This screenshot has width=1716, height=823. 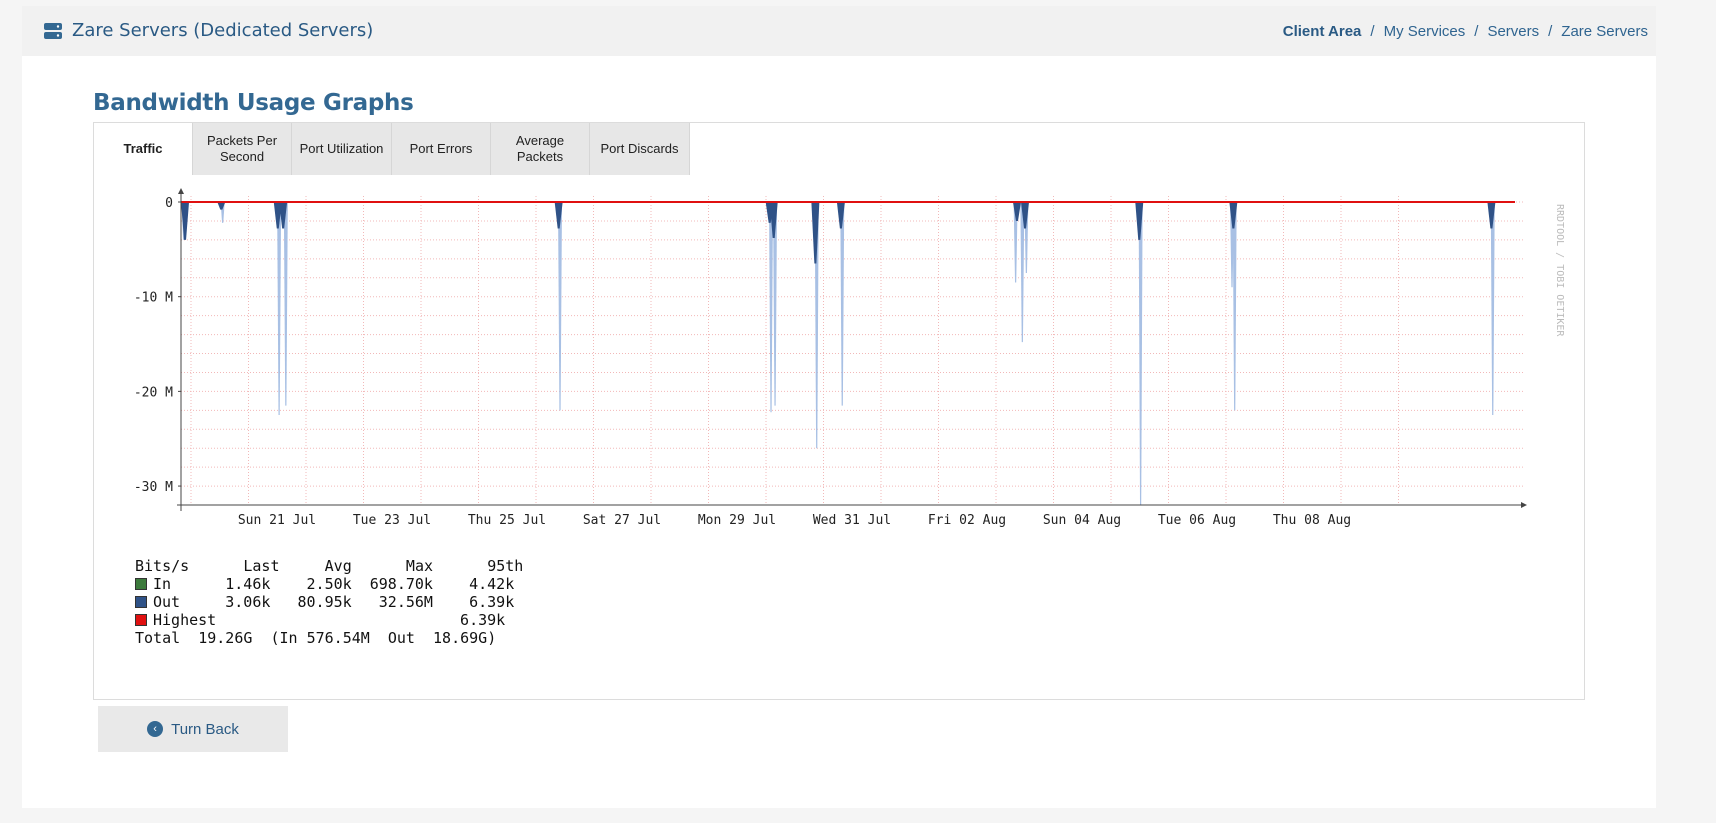 I want to click on legend-text-in: In 1.46k 2.50k 698.70k 4.42k, so click(x=334, y=584).